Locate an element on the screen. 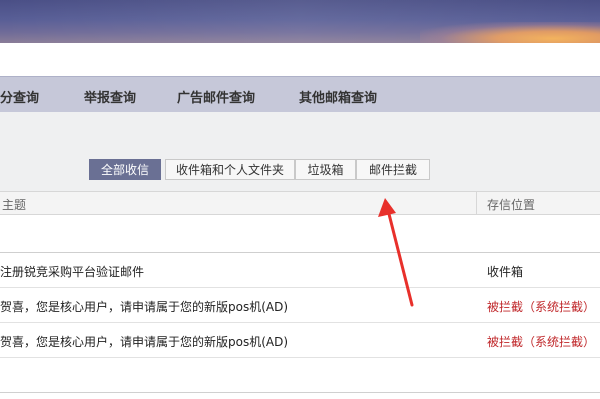 This screenshot has width=600, height=399. arrow-head-icon is located at coordinates (387, 207).